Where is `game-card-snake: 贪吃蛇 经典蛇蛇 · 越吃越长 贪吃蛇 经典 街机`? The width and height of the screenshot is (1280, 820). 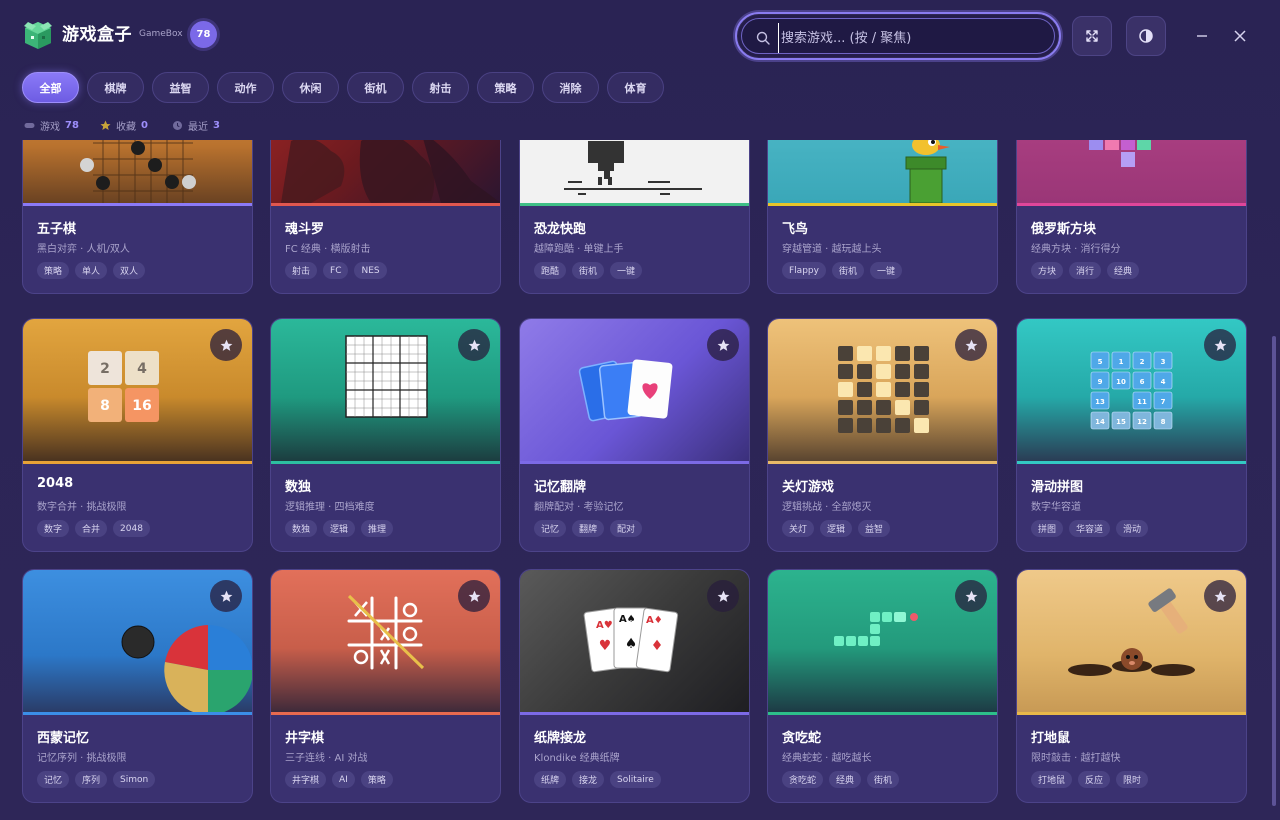 game-card-snake: 贪吃蛇 经典蛇蛇 · 越吃越长 贪吃蛇 经典 街机 is located at coordinates (882, 686).